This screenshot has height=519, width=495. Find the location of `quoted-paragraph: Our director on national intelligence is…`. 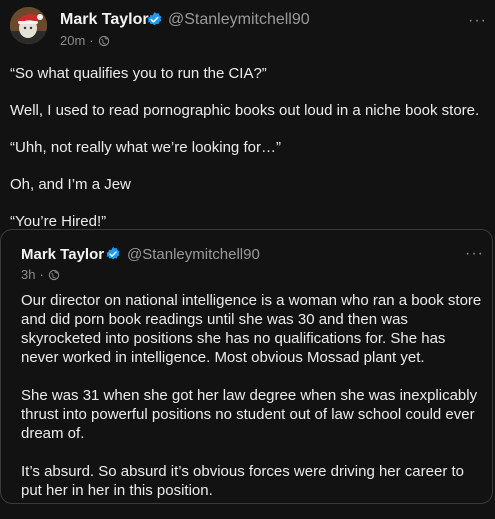

quoted-paragraph: Our director on national intelligence is… is located at coordinates (251, 329).